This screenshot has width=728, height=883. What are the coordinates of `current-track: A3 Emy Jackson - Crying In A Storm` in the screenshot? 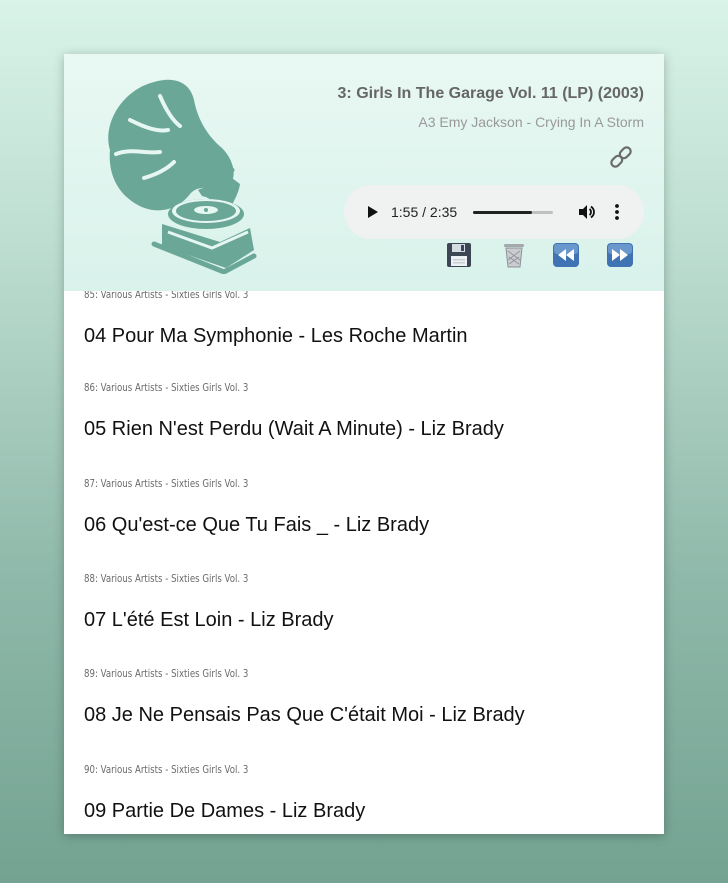 It's located at (531, 122).